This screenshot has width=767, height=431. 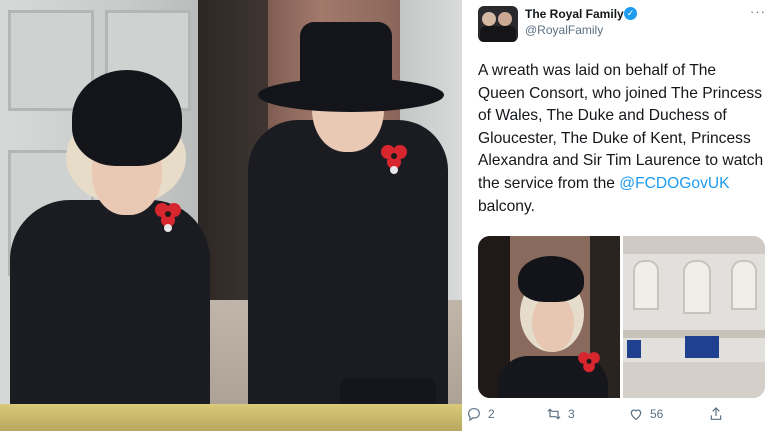 What do you see at coordinates (614, 415) in the screenshot?
I see `tweet-actions: 2 3 56` at bounding box center [614, 415].